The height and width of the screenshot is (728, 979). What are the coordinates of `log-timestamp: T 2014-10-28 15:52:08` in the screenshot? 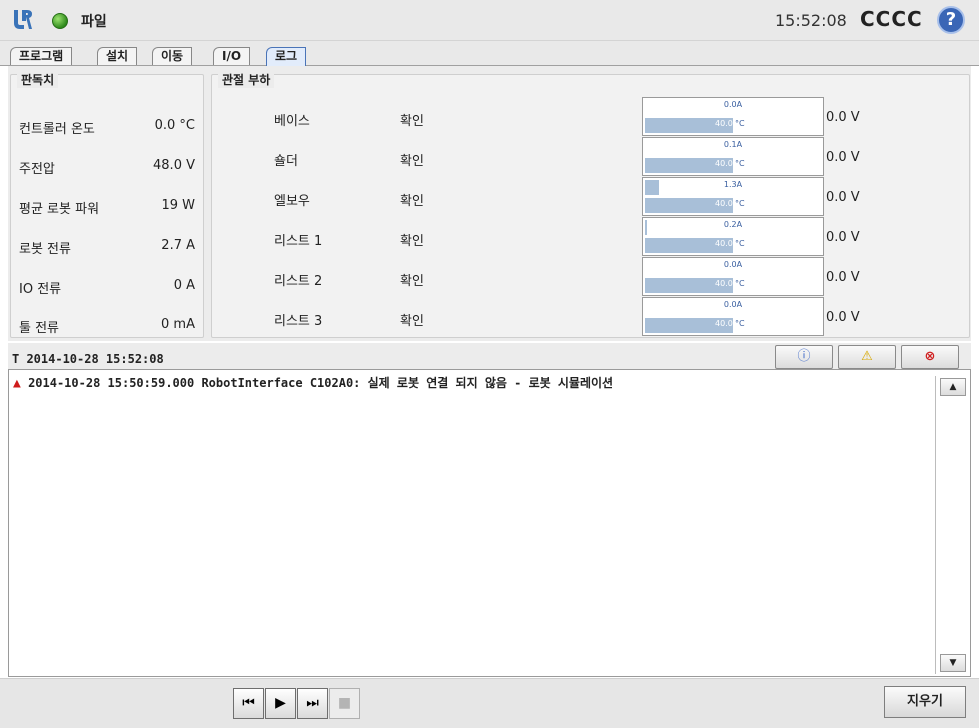 It's located at (88, 359).